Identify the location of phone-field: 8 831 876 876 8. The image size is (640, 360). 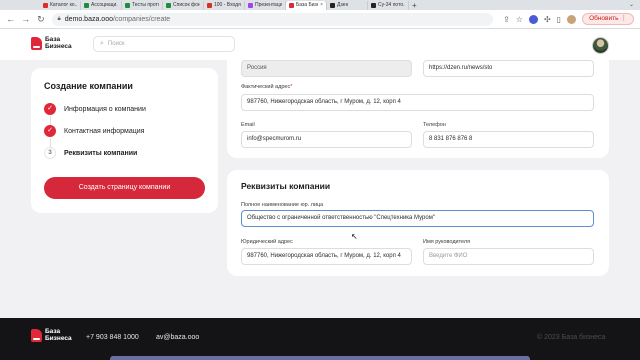
(508, 139).